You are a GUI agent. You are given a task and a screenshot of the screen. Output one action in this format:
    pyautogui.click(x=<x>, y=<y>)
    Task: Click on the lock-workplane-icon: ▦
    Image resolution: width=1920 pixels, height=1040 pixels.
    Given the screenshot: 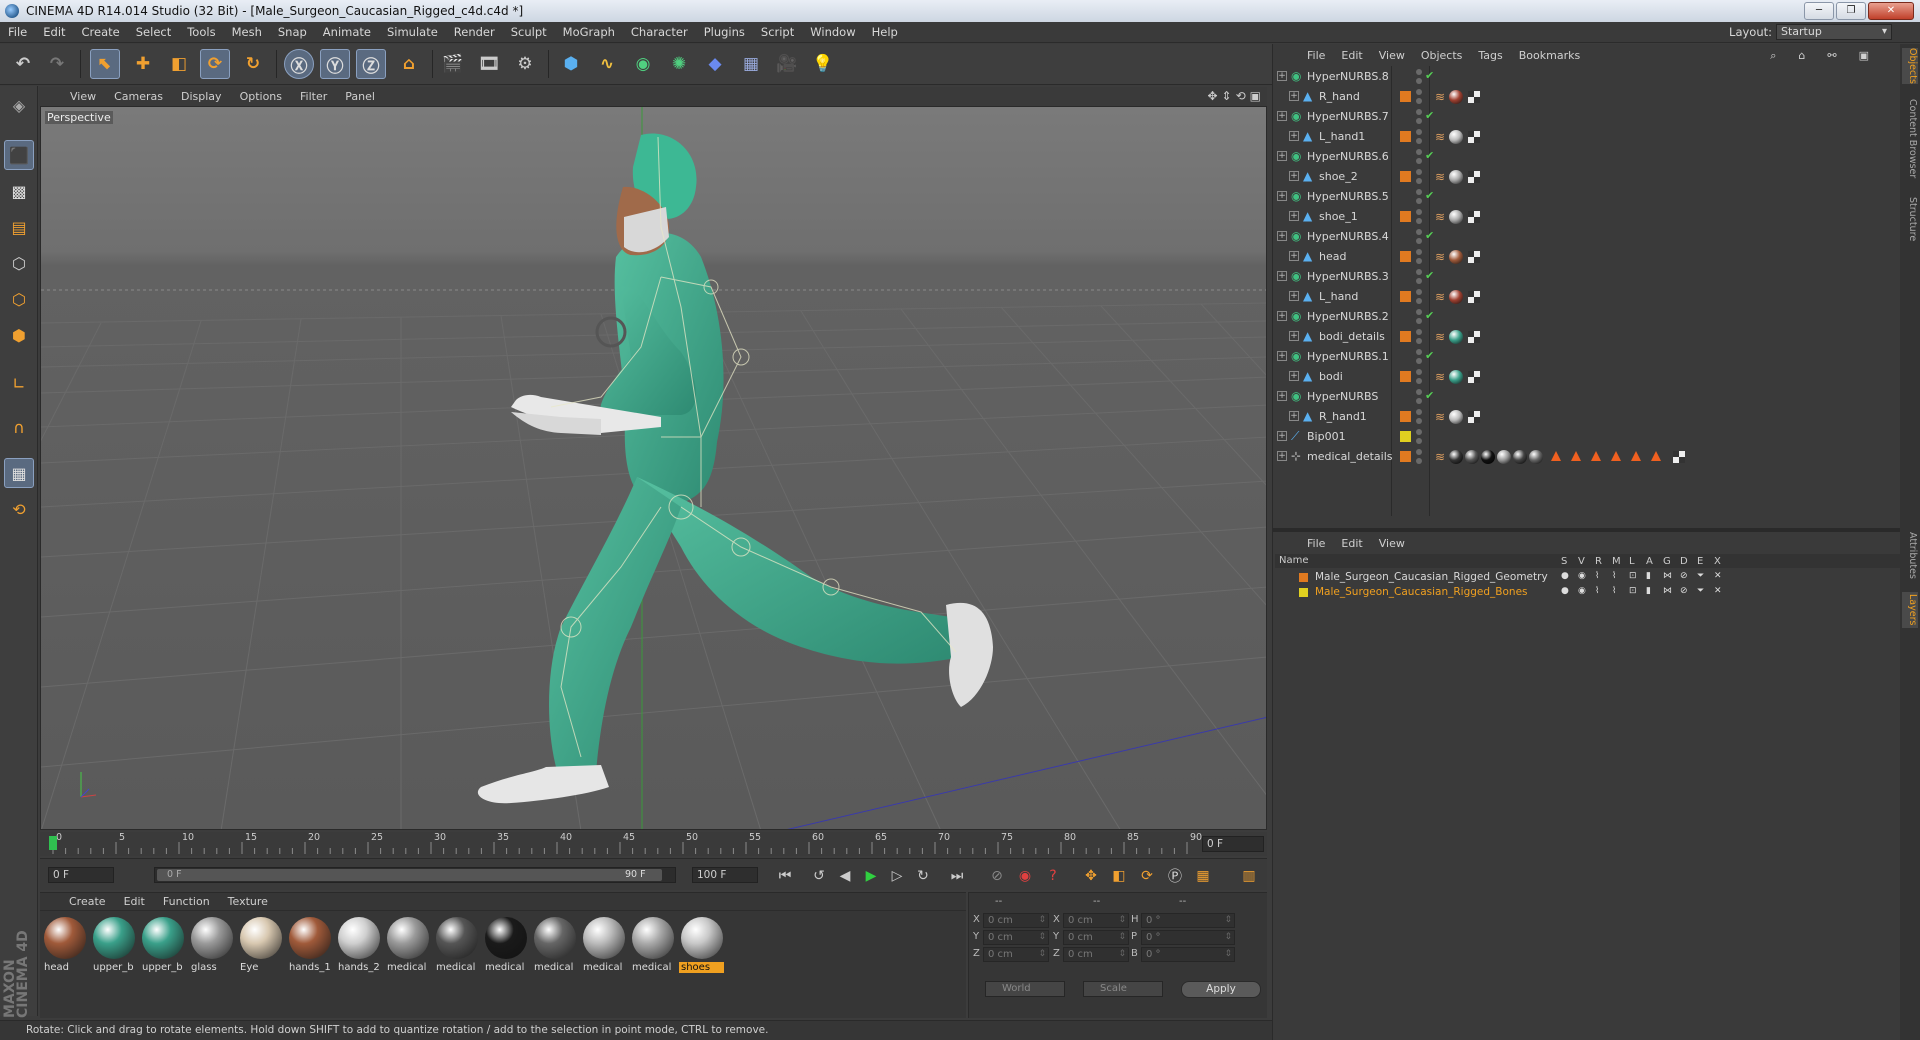 What is the action you would take?
    pyautogui.click(x=19, y=473)
    